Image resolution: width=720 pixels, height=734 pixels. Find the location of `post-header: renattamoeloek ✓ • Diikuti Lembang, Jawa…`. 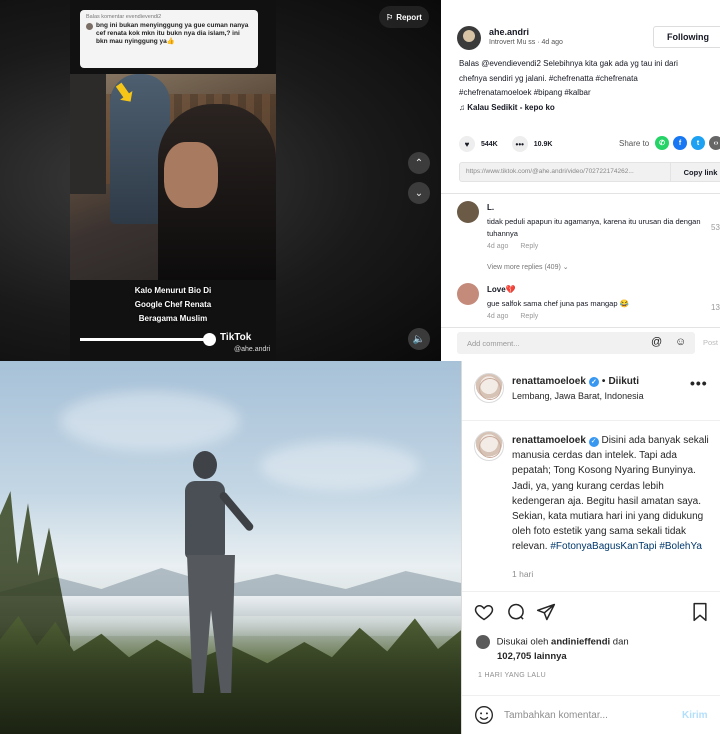

post-header: renattamoeloek ✓ • Diikuti Lembang, Jawa… is located at coordinates (591, 391).